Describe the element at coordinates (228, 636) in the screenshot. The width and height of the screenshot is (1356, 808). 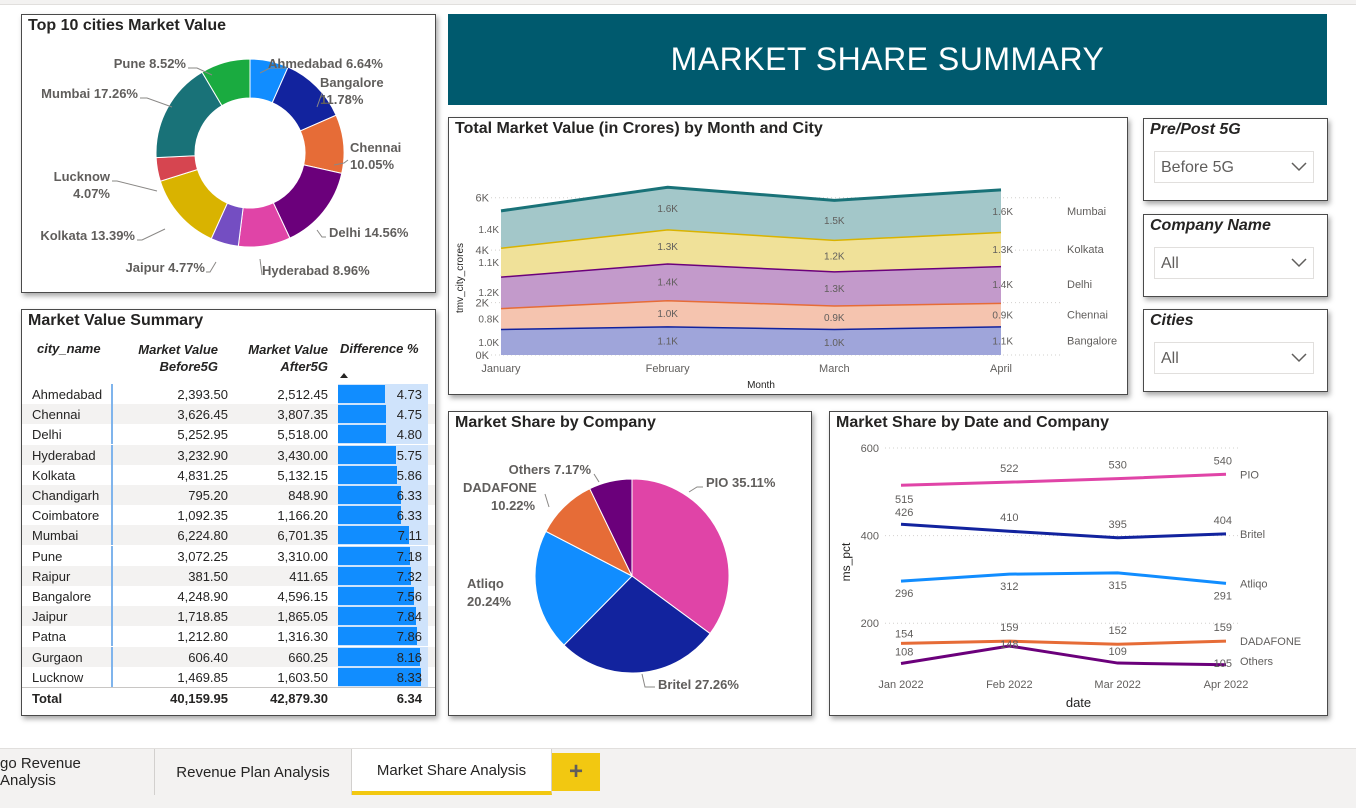
I see `table-row: Patna 1,212.80 1,316.30 7.86` at that location.